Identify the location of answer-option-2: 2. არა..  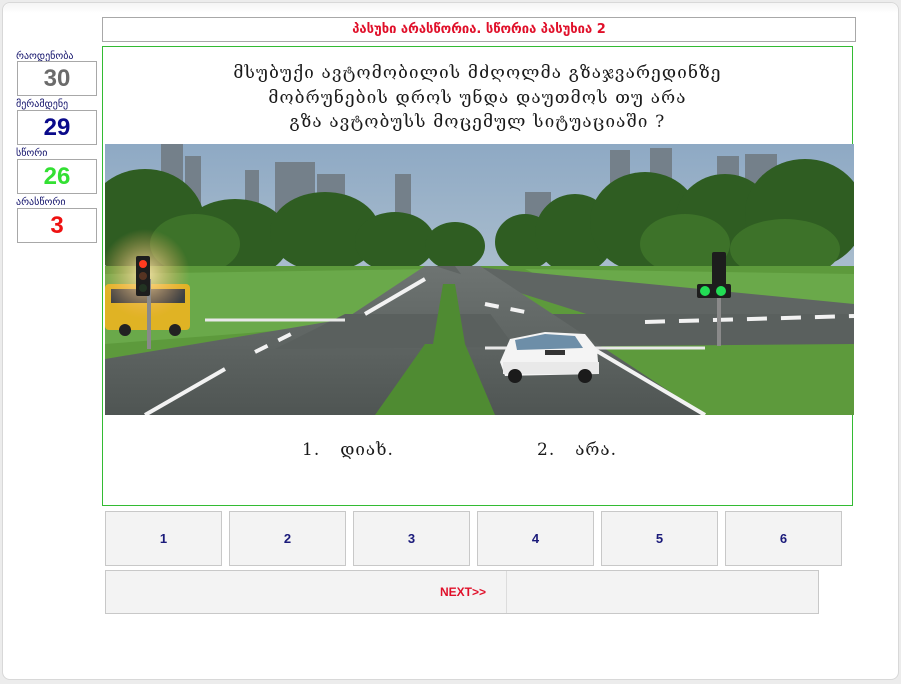
(577, 450).